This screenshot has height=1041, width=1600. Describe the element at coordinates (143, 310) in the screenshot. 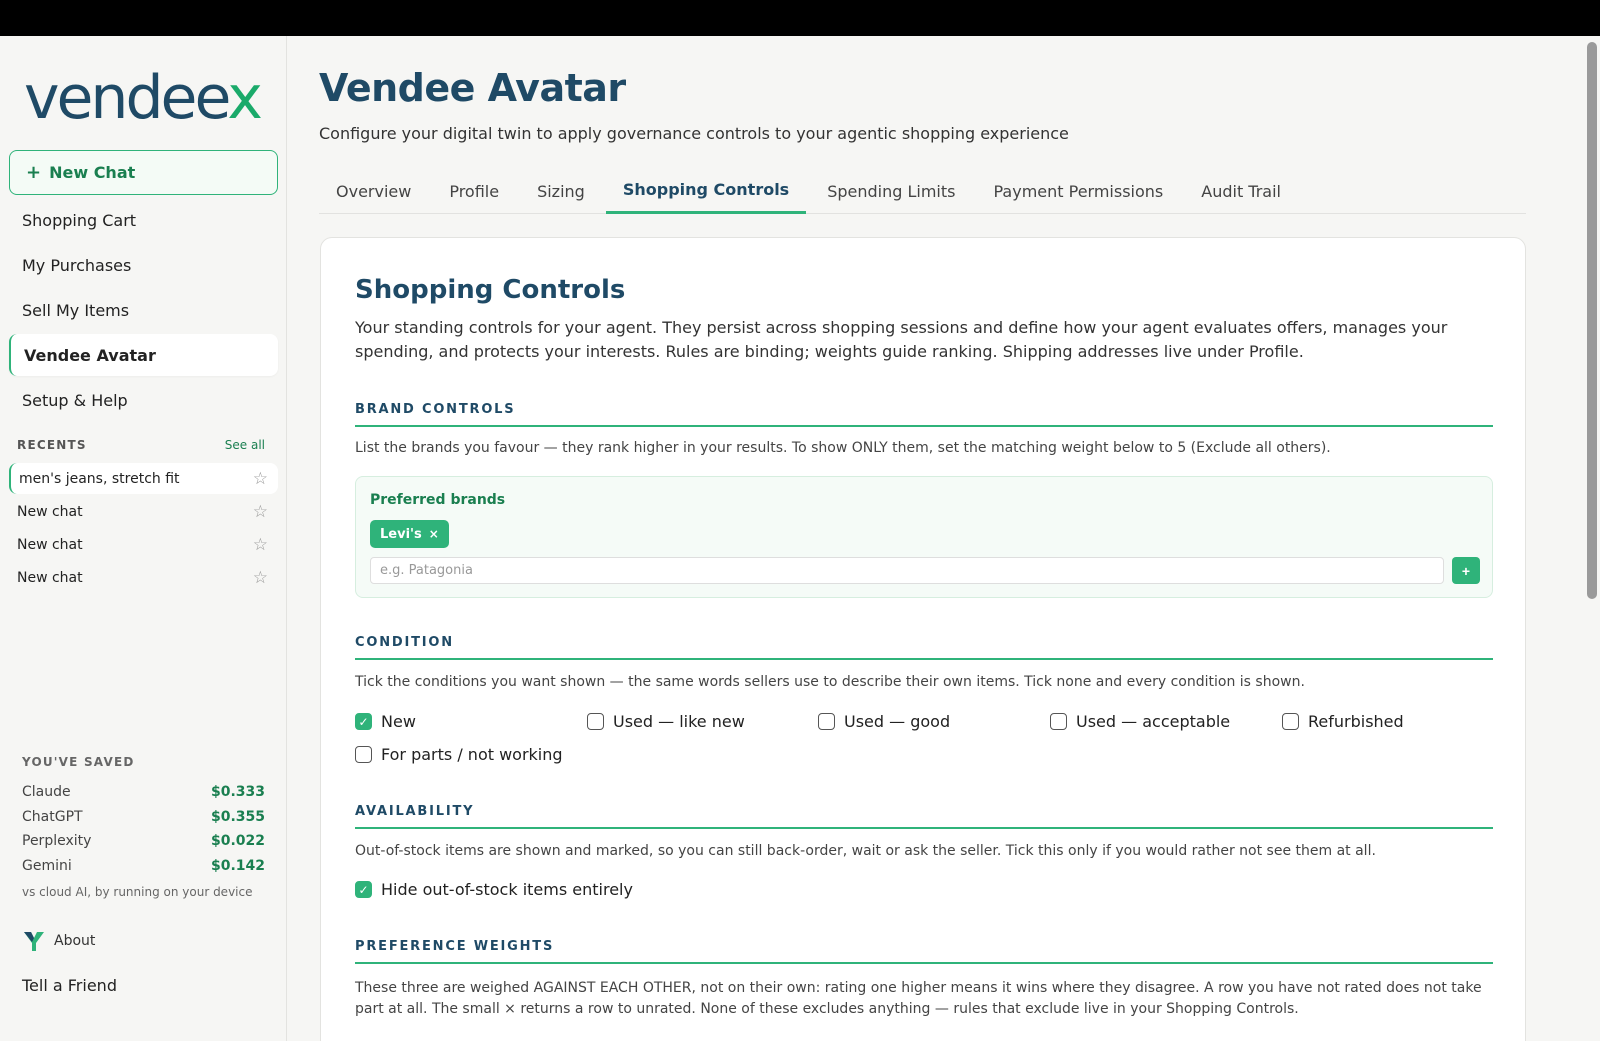

I see `sidebar-item-sell-my-items: Sell My Items` at that location.